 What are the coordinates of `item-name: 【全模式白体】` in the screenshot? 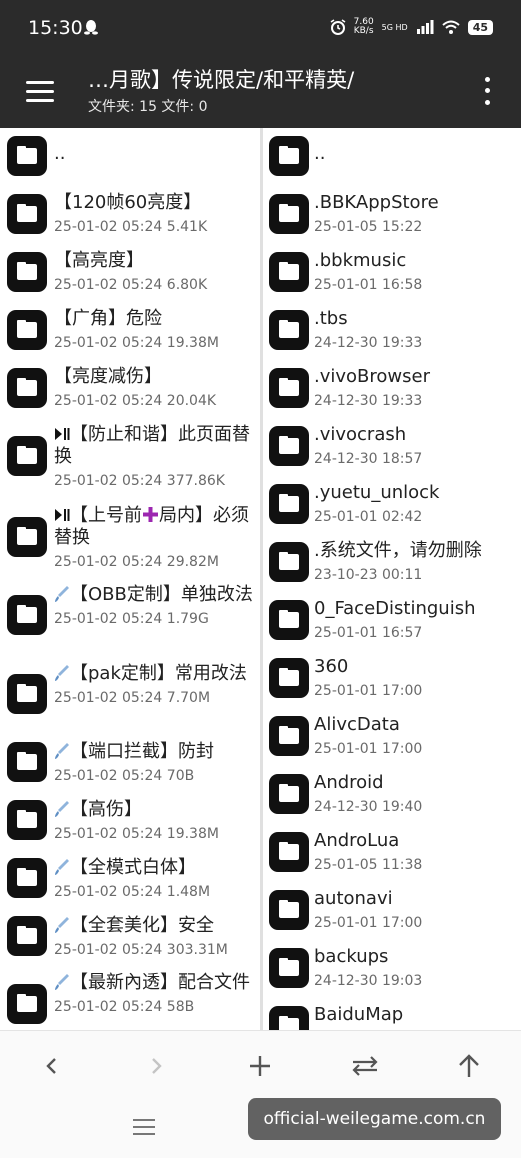 It's located at (154, 868).